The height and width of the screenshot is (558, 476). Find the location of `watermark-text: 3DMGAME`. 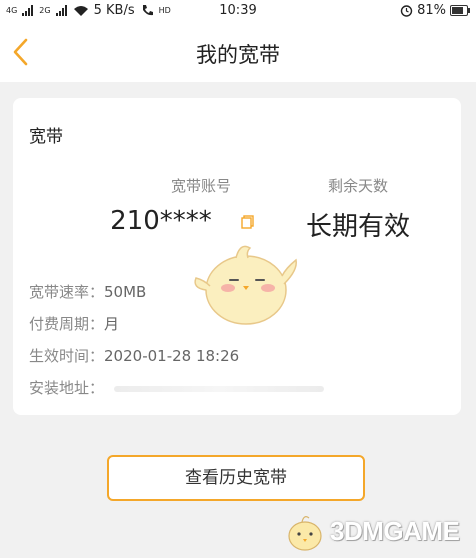

watermark-text: 3DMGAME is located at coordinates (395, 531).